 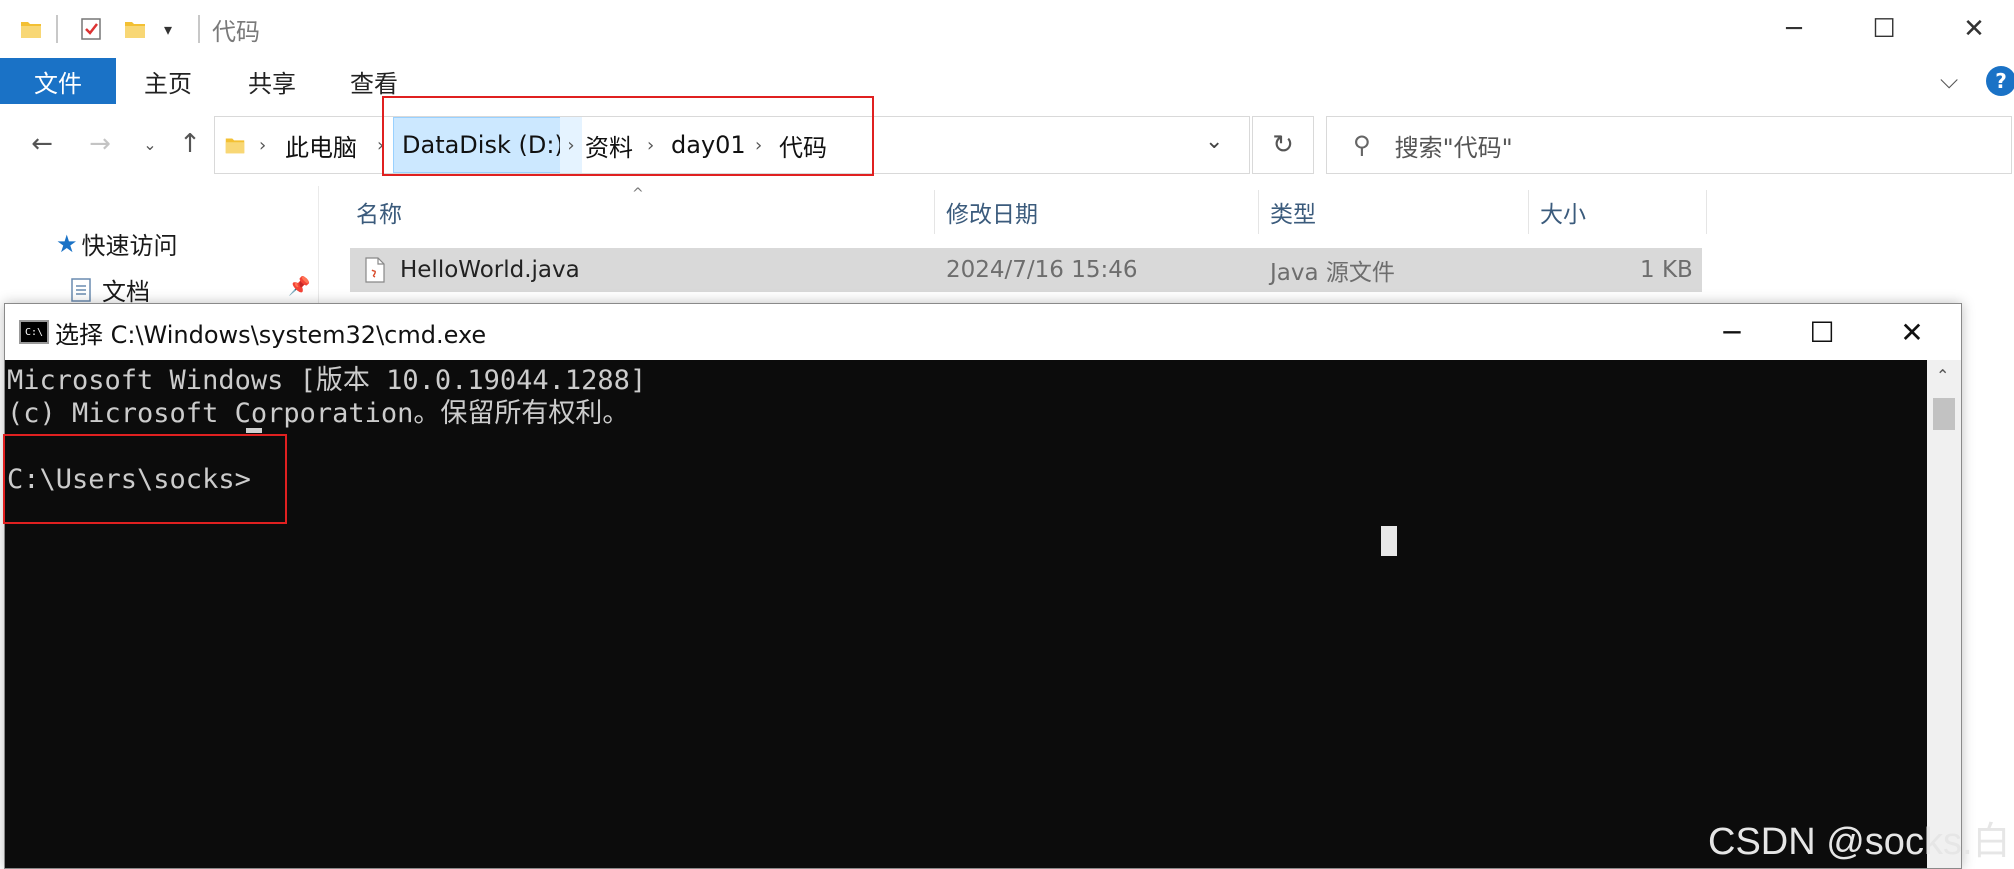 I want to click on sort-ascending-icon: ^, so click(x=638, y=194).